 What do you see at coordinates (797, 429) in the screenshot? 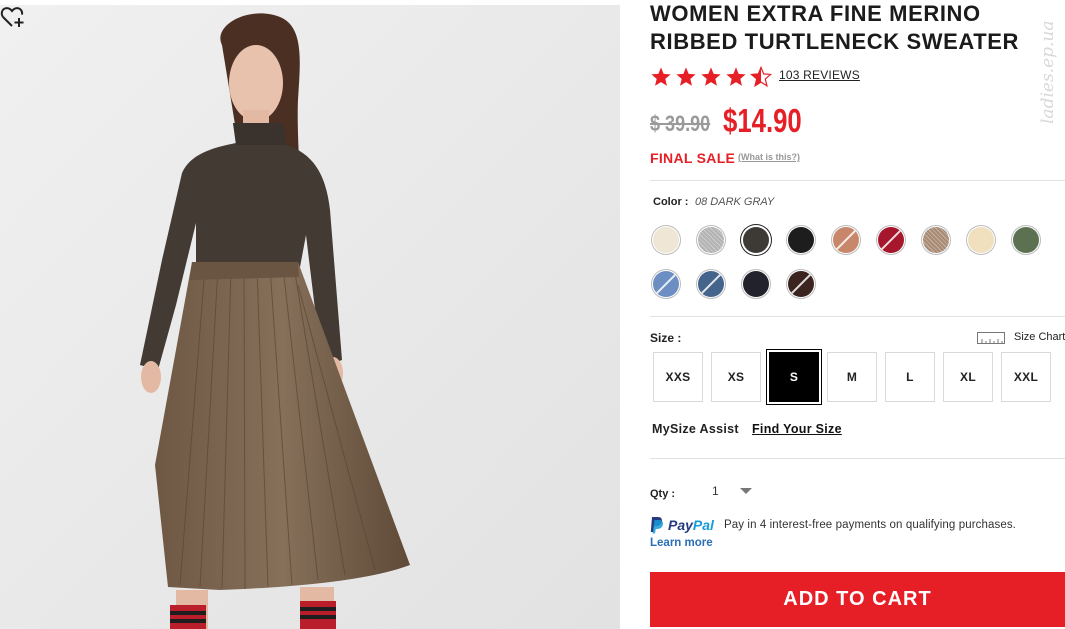
I see `find-your-size-link: Find Your Size` at bounding box center [797, 429].